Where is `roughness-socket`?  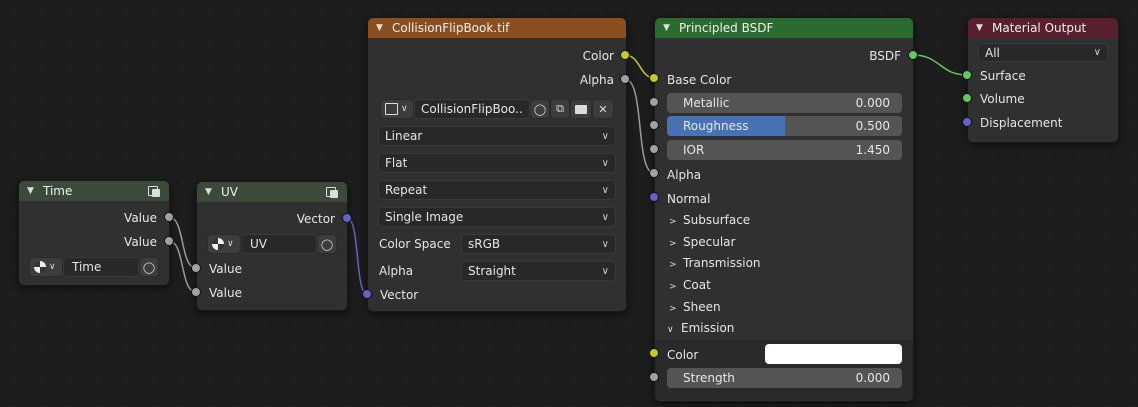
roughness-socket is located at coordinates (654, 125).